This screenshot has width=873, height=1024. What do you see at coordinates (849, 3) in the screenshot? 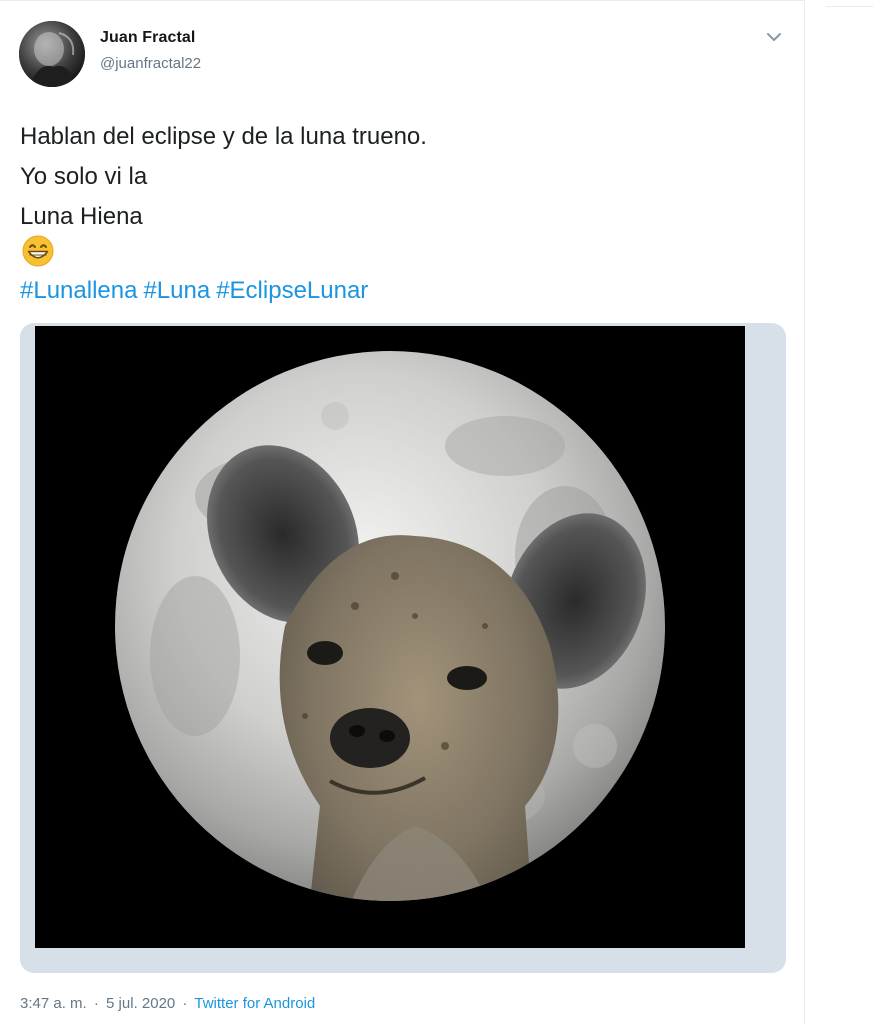
I see `divider` at bounding box center [849, 3].